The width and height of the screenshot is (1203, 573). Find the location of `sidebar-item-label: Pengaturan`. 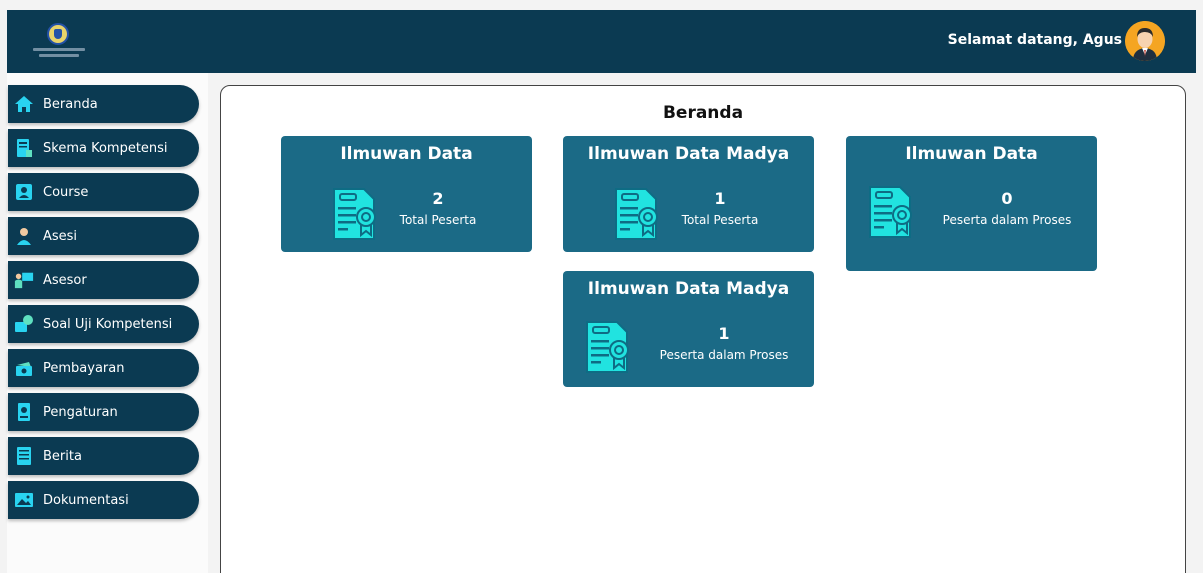

sidebar-item-label: Pengaturan is located at coordinates (80, 412).